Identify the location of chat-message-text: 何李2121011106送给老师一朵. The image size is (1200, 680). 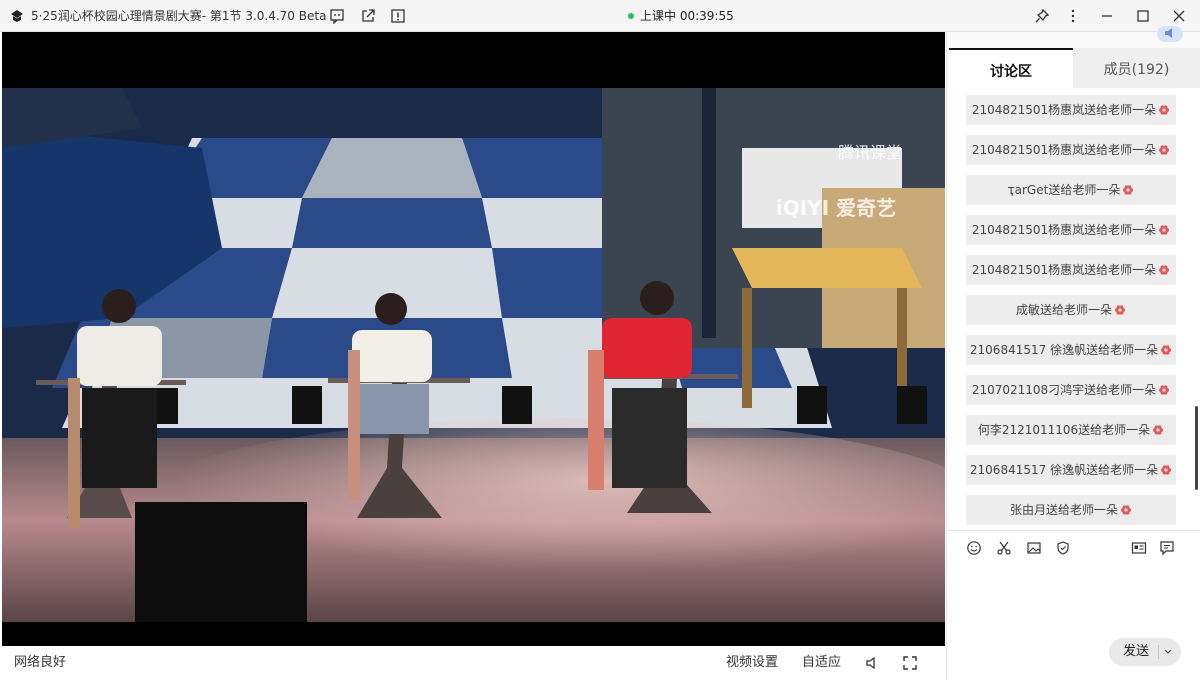
(1064, 430).